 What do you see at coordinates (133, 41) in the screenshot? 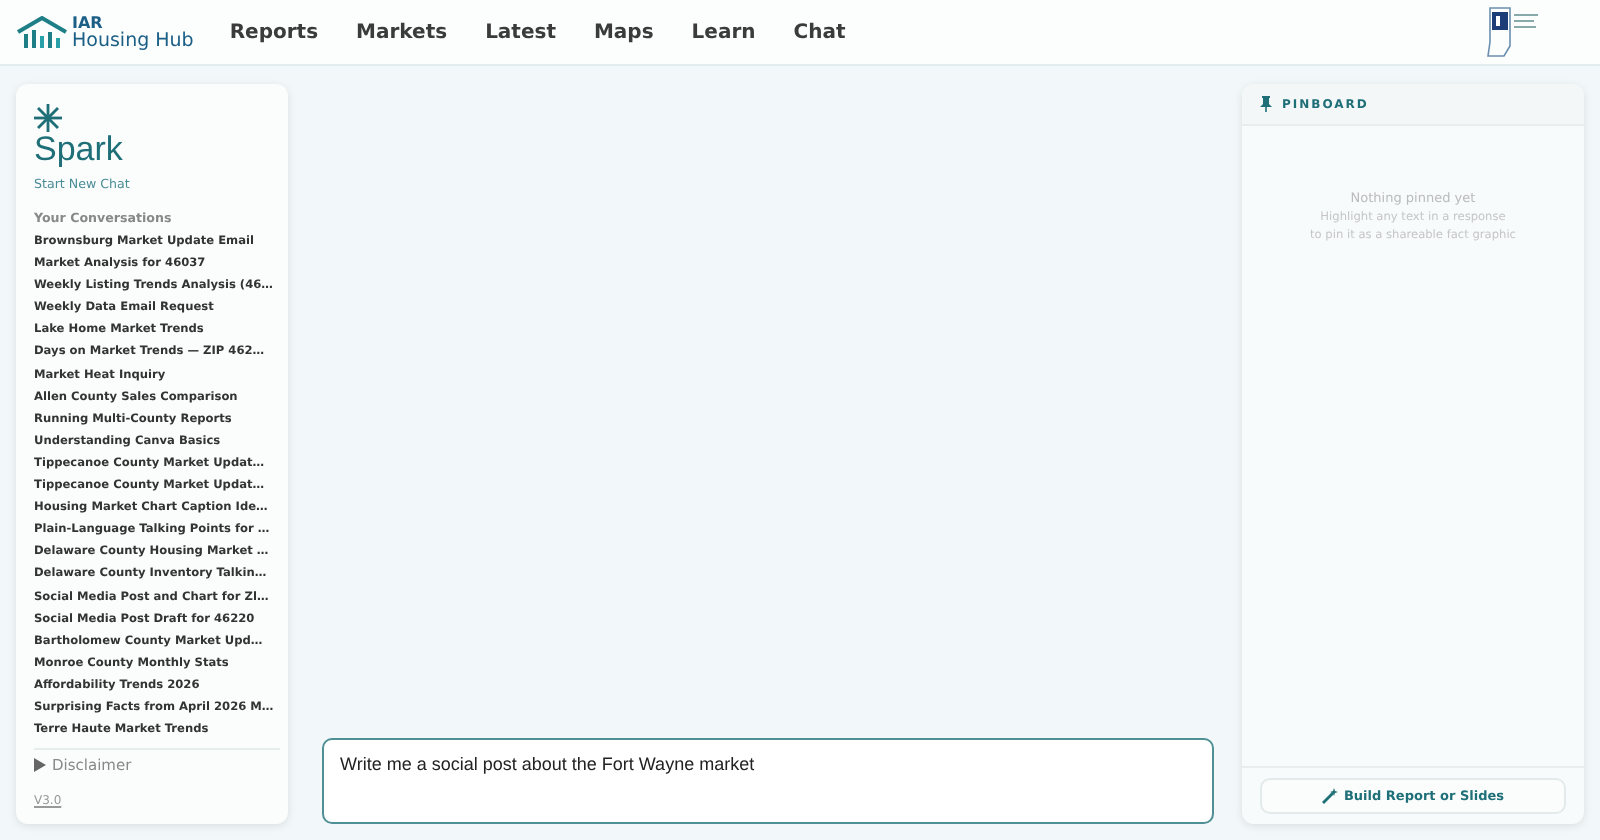
I see `logo-text: Housing Hub` at bounding box center [133, 41].